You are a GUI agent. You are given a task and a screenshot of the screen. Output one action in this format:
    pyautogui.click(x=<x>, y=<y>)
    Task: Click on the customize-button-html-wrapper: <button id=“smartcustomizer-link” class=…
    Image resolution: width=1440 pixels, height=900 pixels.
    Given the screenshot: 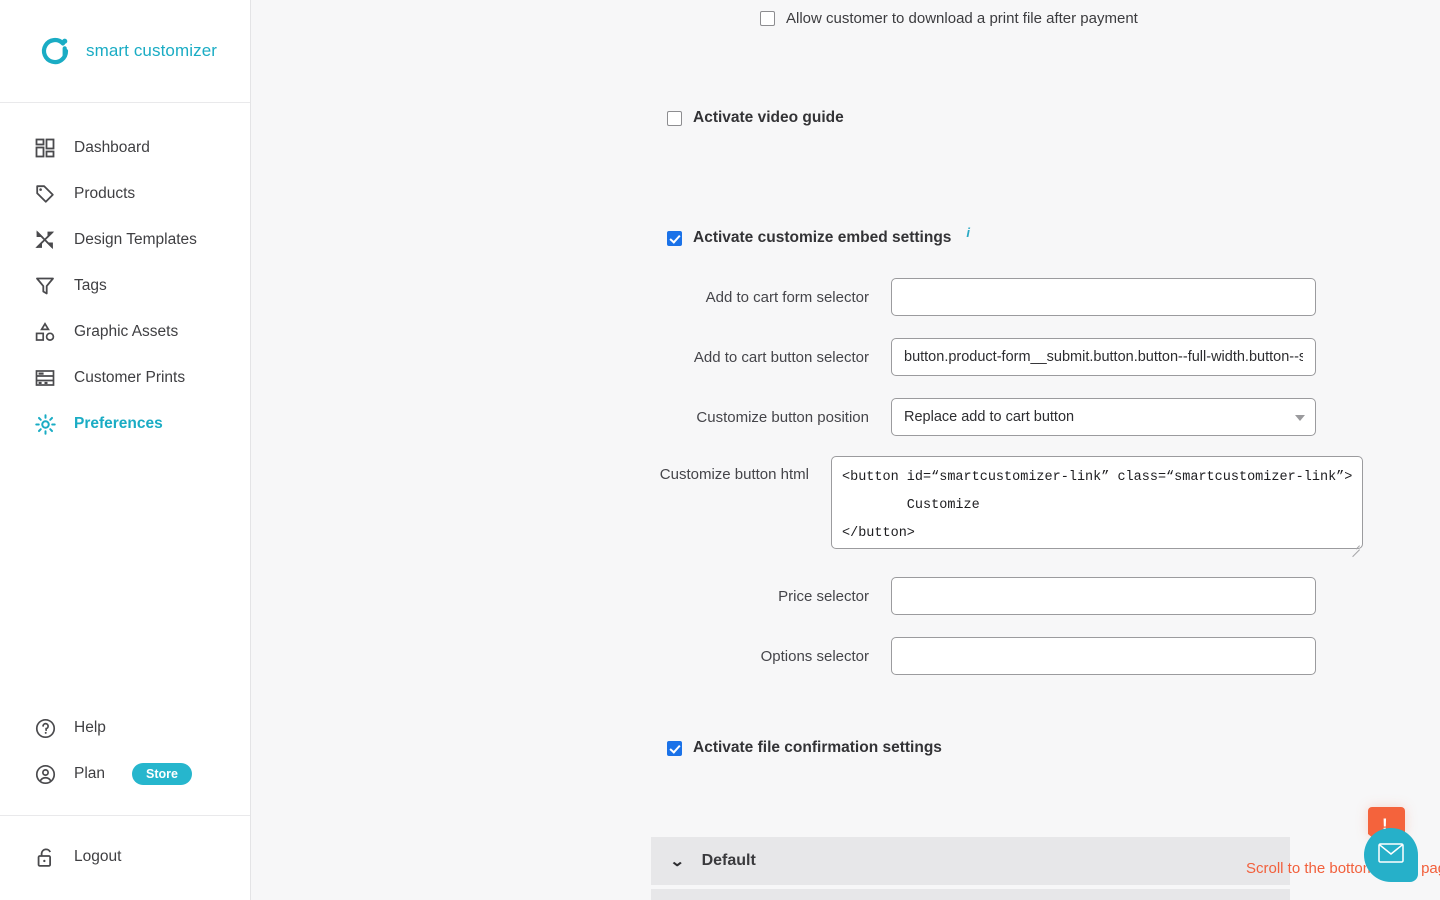 What is the action you would take?
    pyautogui.click(x=1097, y=505)
    